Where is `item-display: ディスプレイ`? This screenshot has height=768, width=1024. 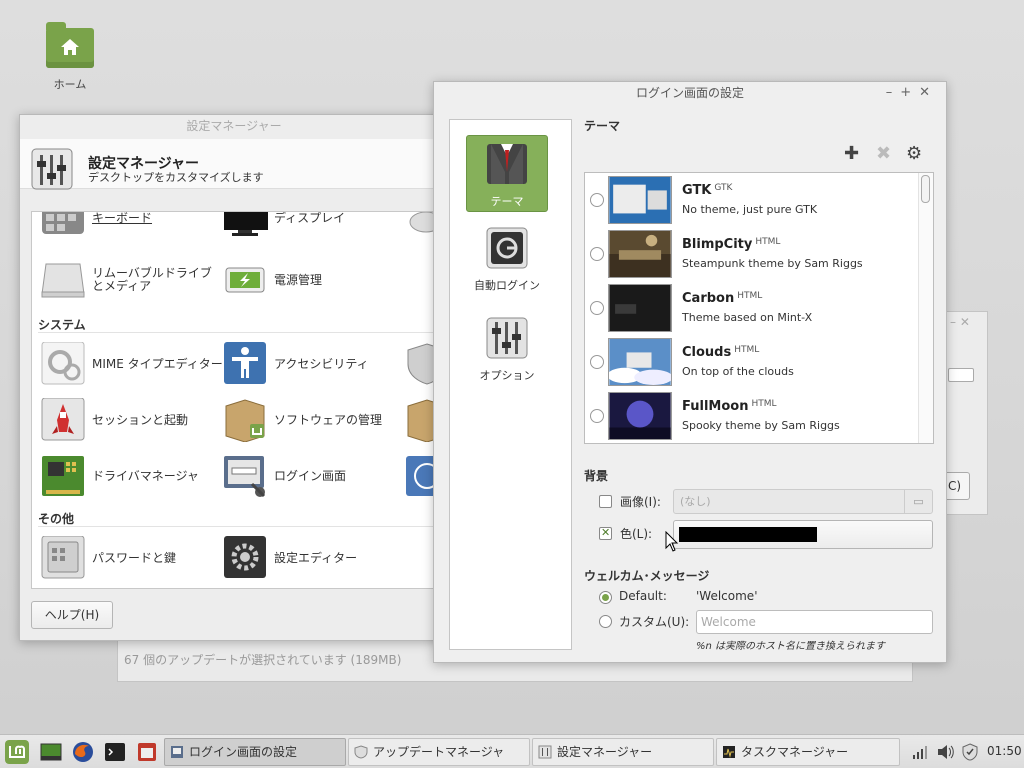
item-display: ディスプレイ is located at coordinates (283, 228).